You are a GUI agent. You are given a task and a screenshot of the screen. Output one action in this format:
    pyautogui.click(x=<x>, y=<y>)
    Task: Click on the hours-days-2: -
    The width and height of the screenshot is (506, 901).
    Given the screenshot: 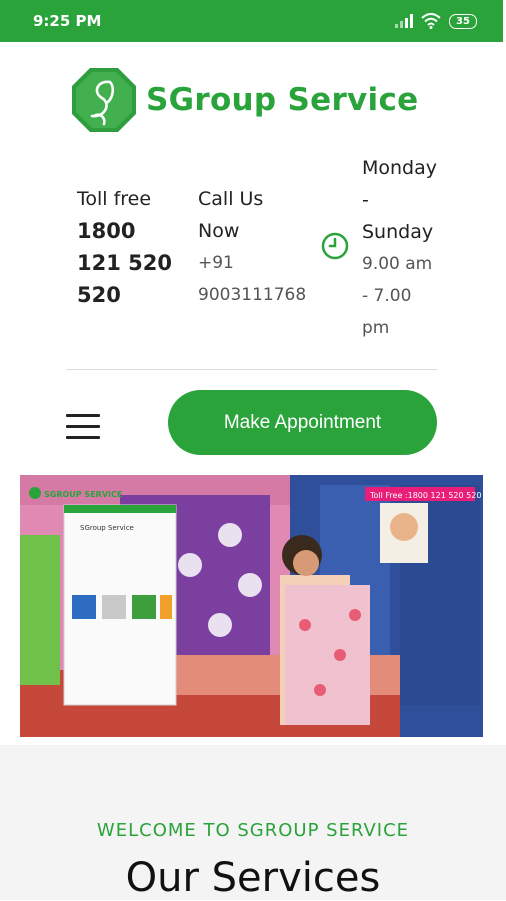 What is the action you would take?
    pyautogui.click(x=365, y=200)
    